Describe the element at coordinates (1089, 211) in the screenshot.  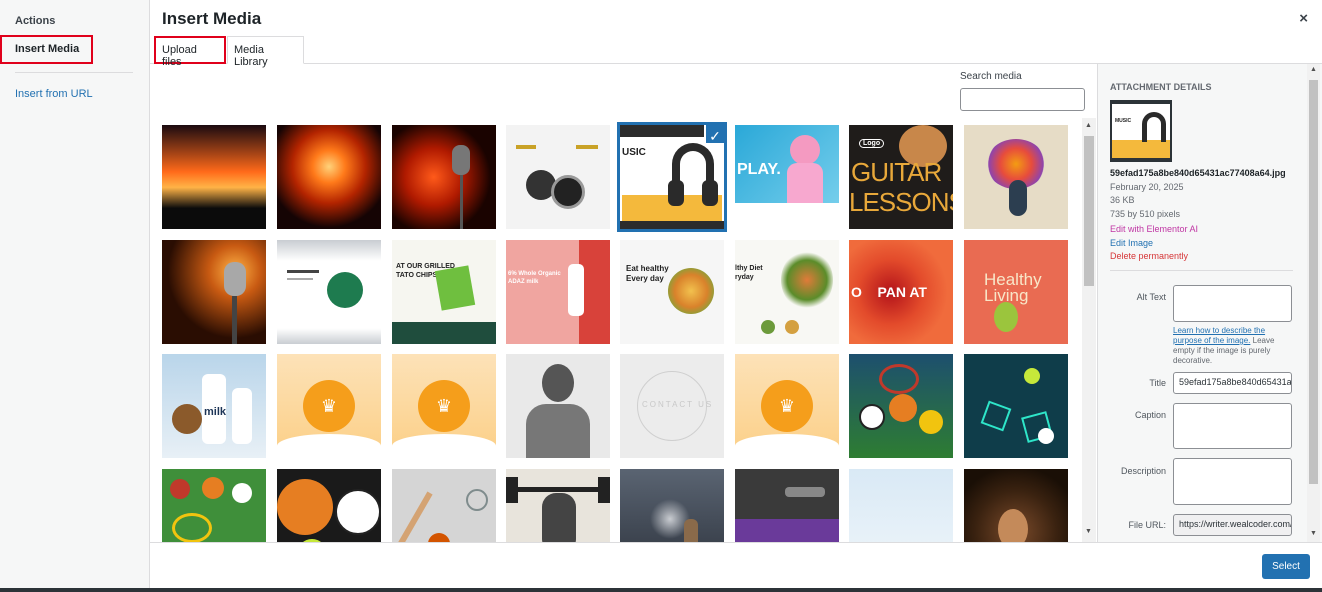
I see `grid-scrollbar-thumb` at that location.